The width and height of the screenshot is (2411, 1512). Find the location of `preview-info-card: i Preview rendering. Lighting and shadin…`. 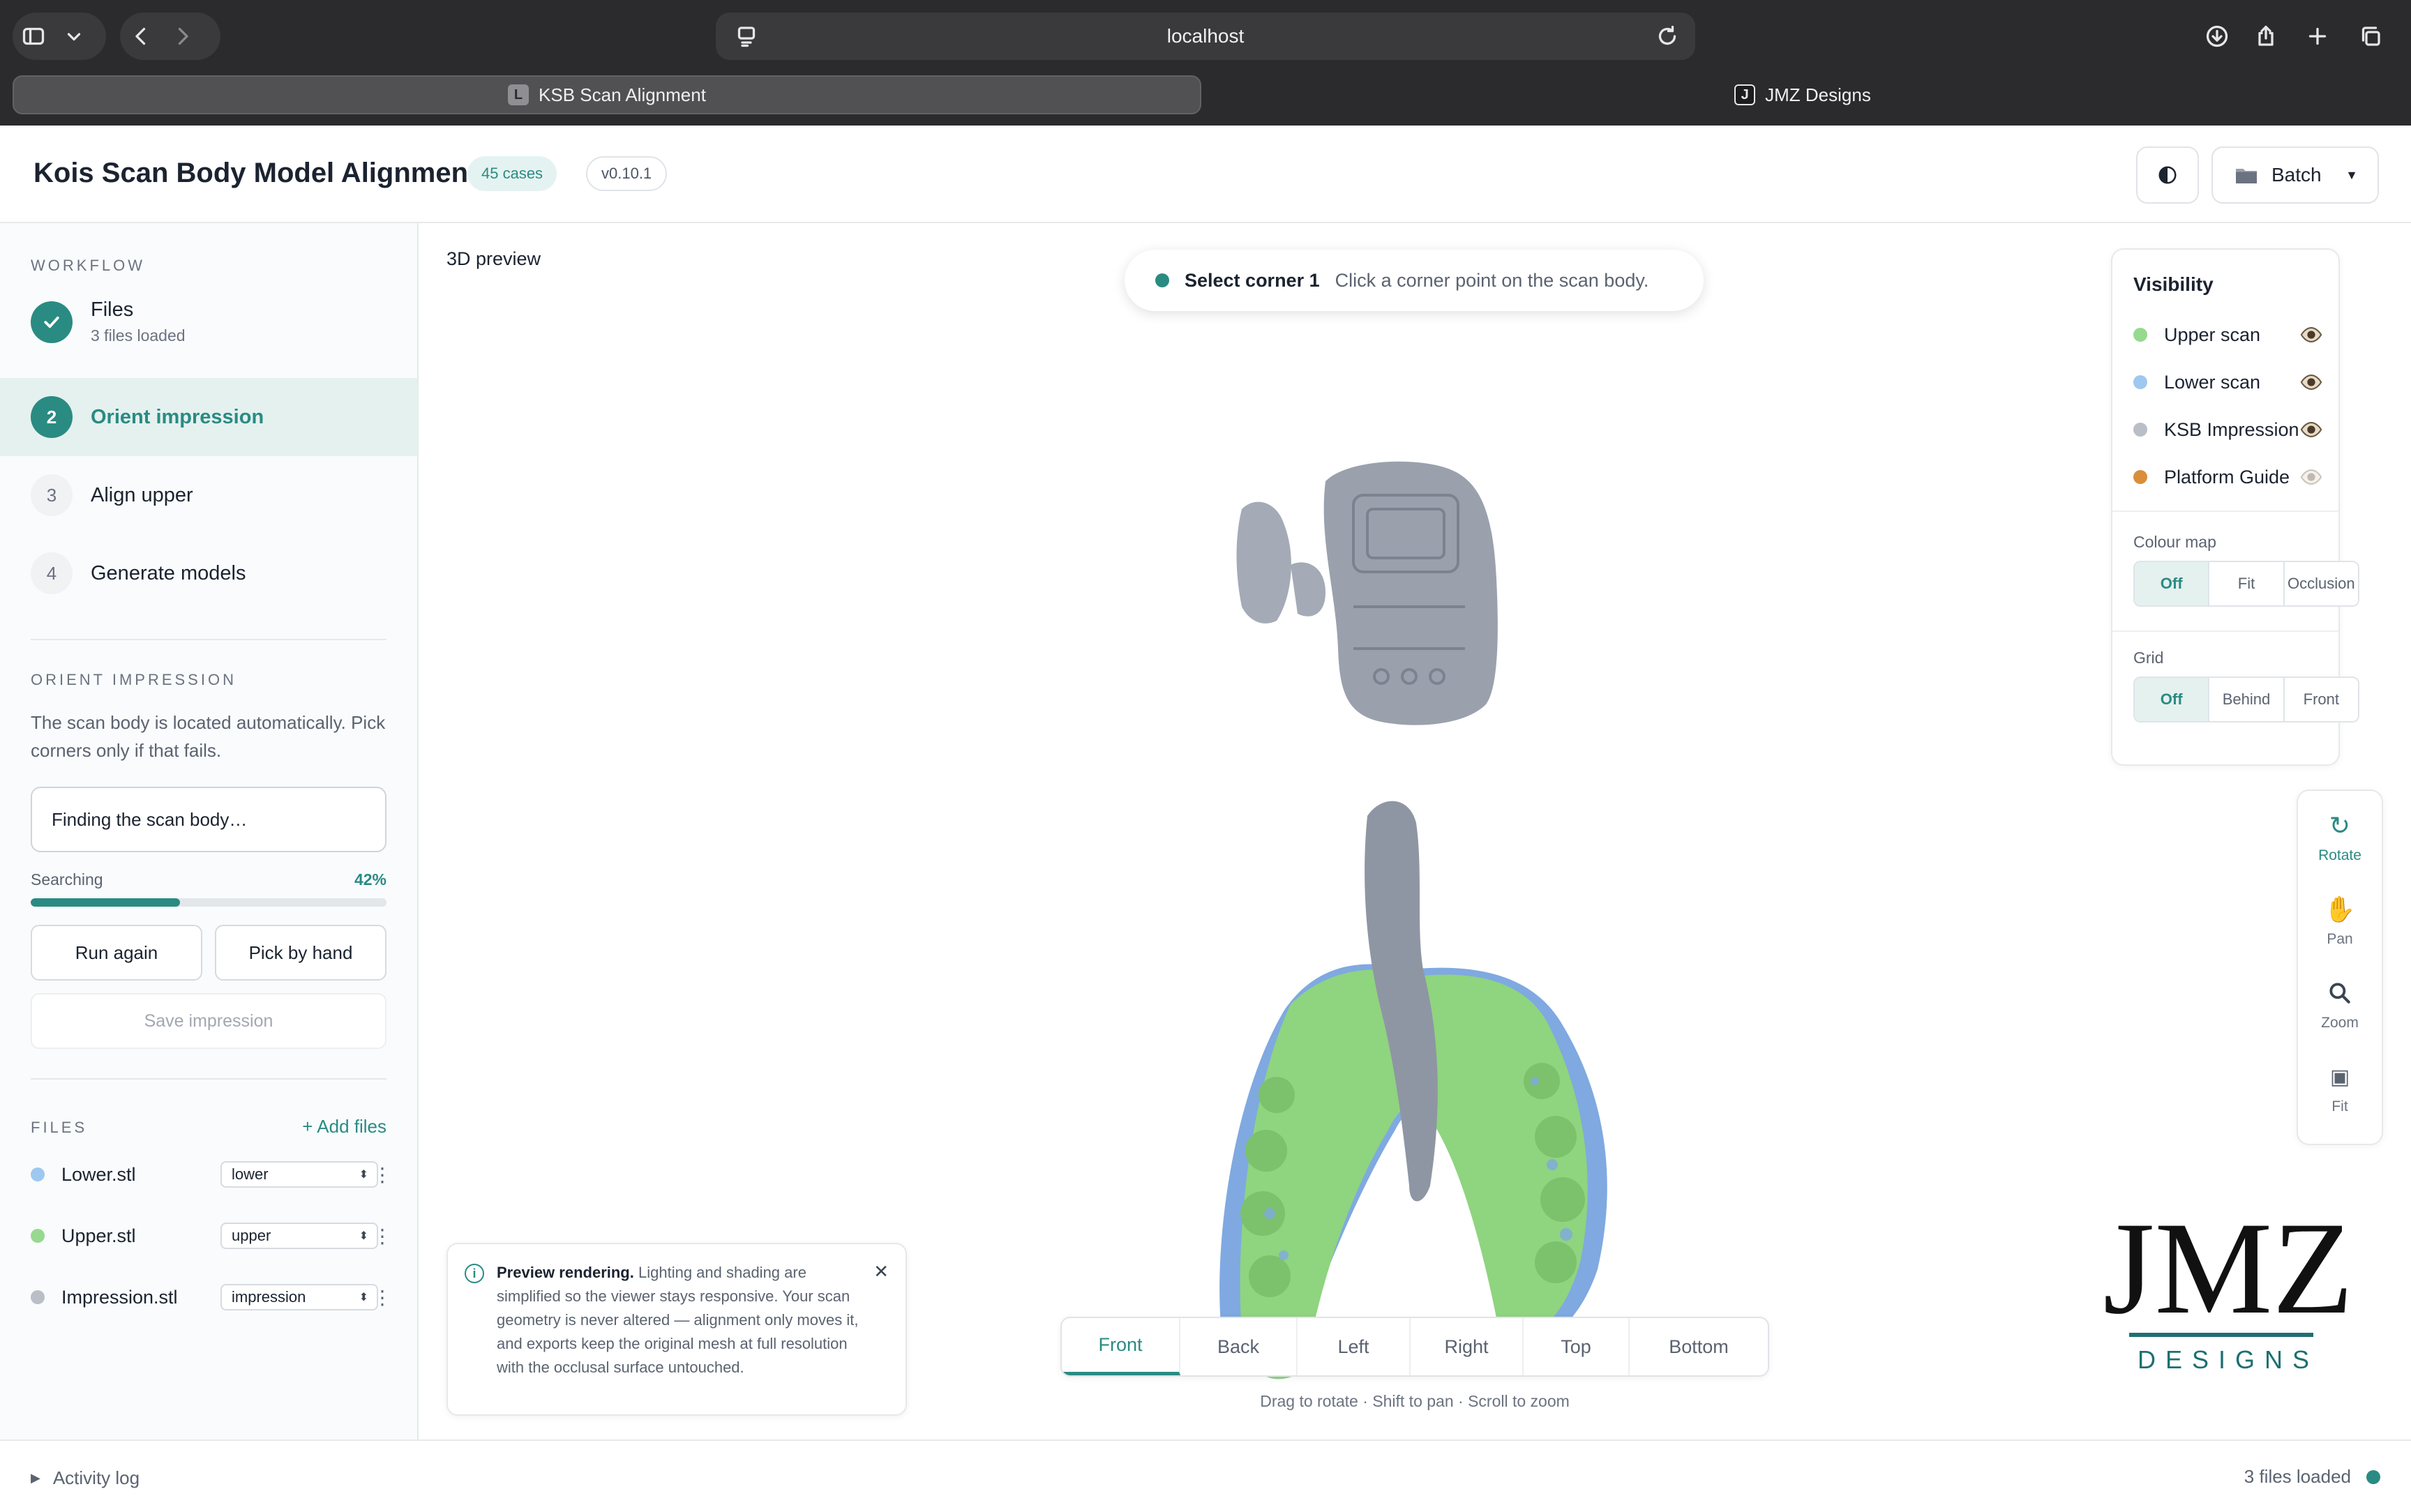

preview-info-card: i Preview rendering. Lighting and shadin… is located at coordinates (676, 1329).